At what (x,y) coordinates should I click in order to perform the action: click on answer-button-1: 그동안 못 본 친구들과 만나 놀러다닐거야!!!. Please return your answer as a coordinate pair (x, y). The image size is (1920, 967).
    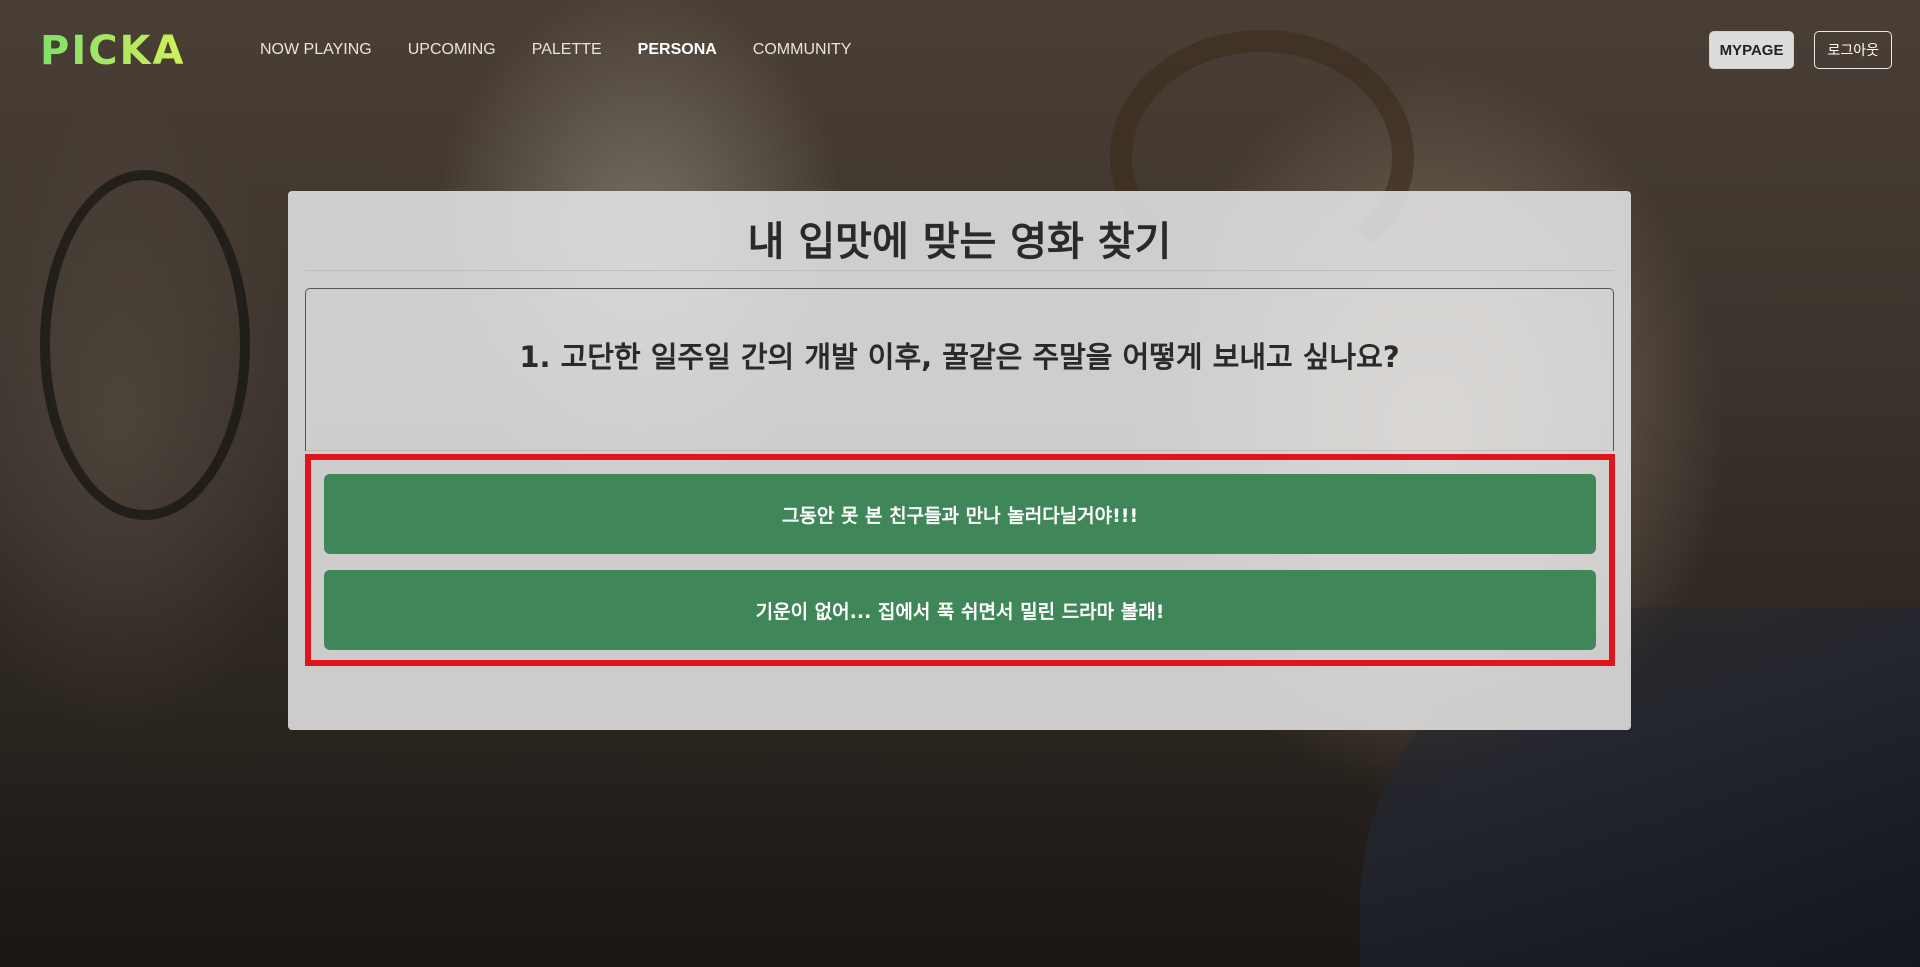
    Looking at the image, I should click on (960, 514).